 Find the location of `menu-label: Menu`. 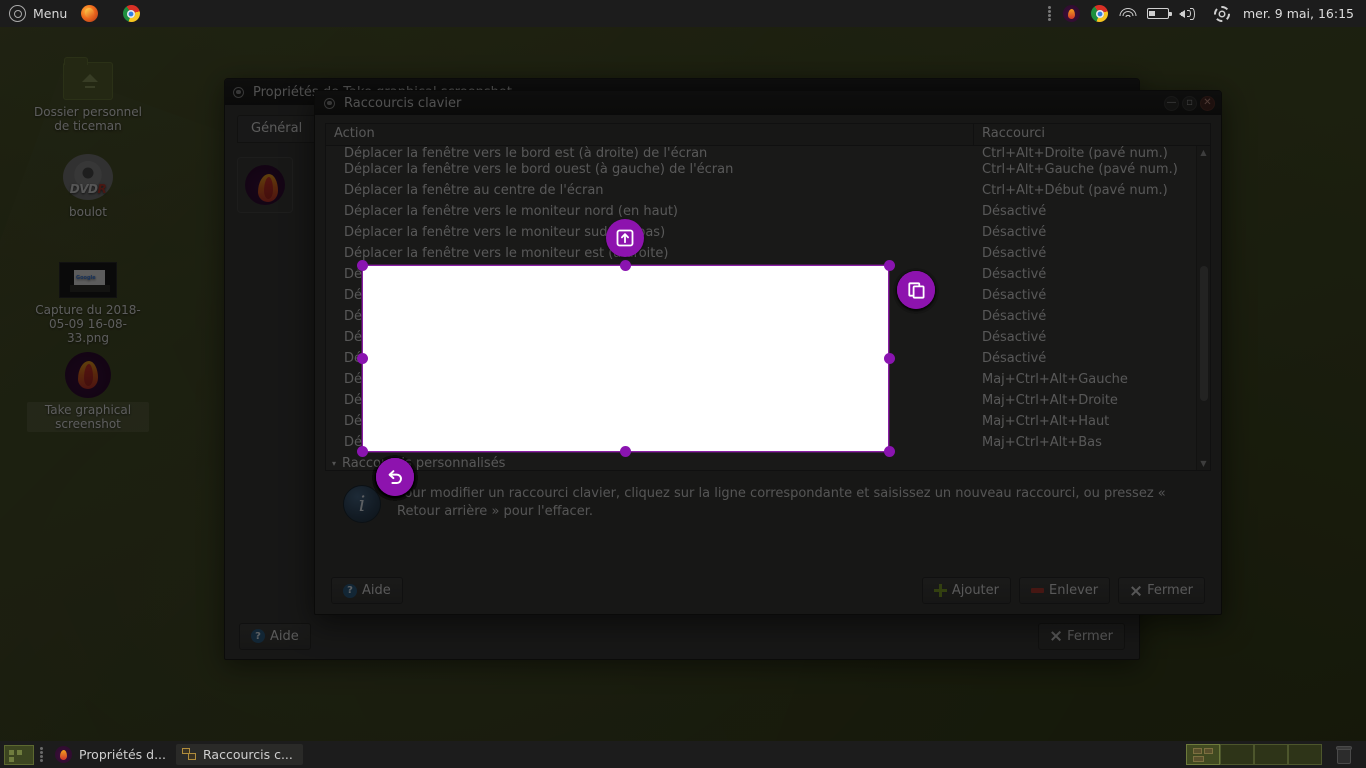

menu-label: Menu is located at coordinates (50, 13).